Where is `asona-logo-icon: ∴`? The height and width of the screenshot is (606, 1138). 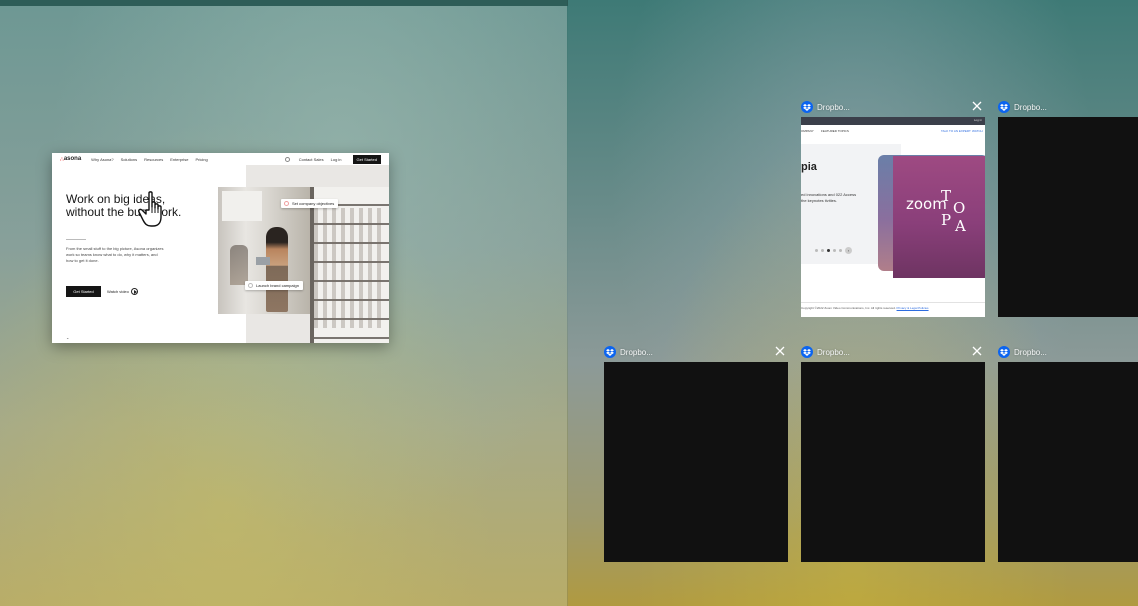 asona-logo-icon: ∴ is located at coordinates (62, 159).